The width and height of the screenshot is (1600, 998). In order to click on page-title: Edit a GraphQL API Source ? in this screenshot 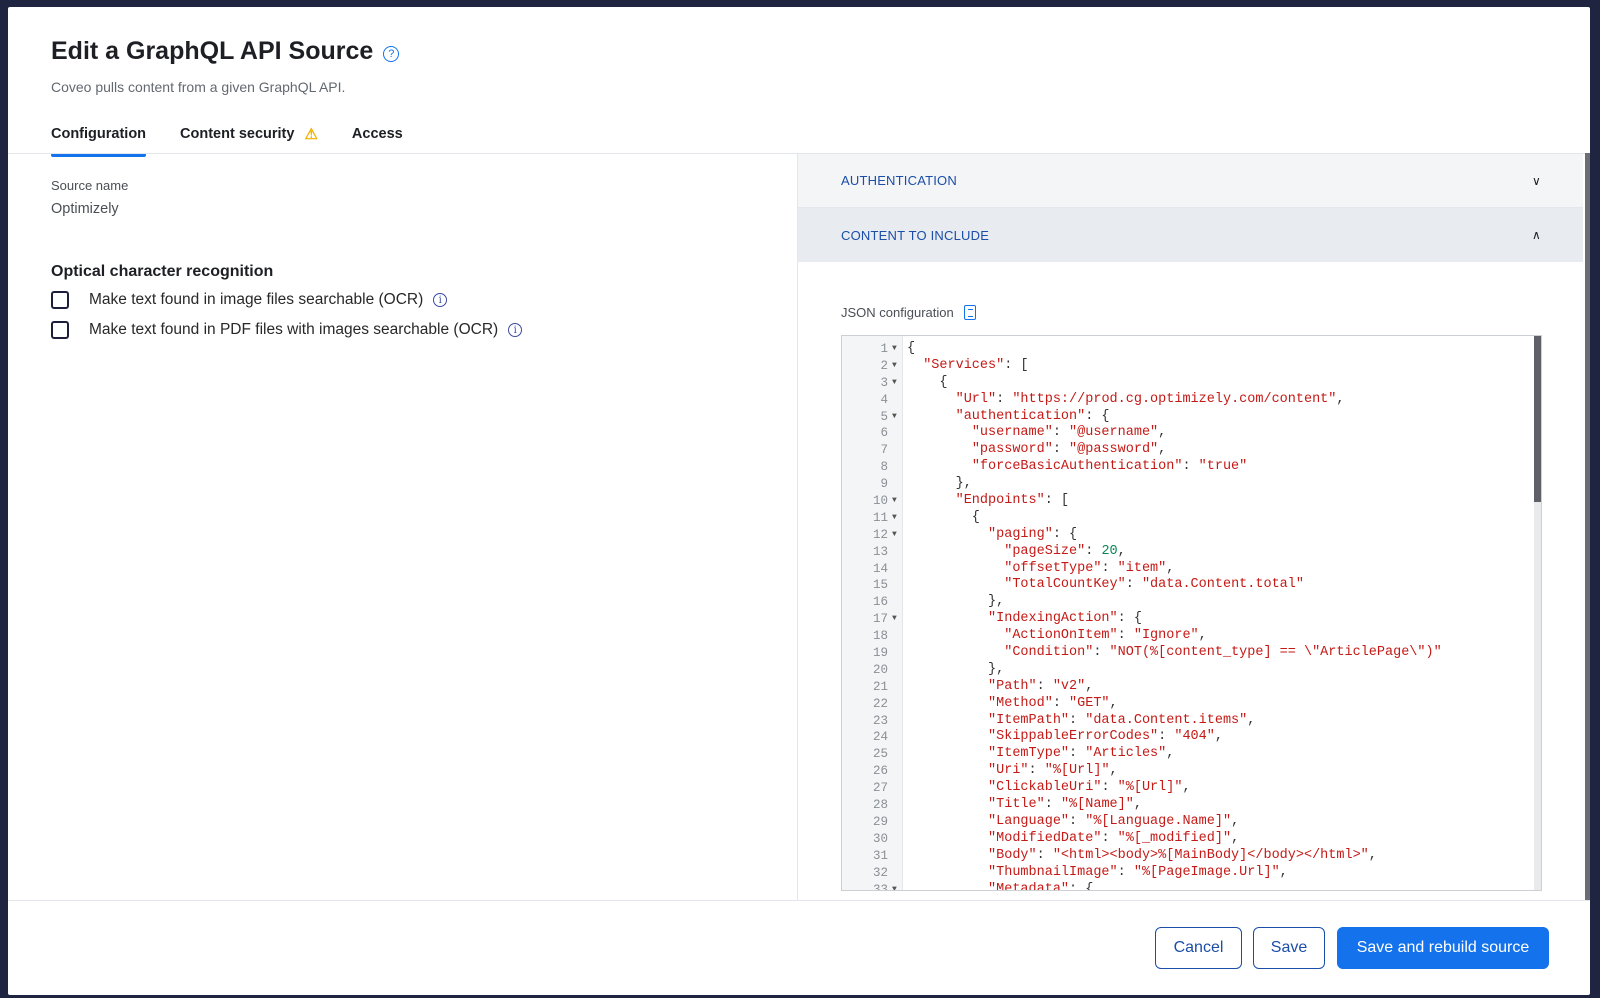, I will do `click(225, 51)`.